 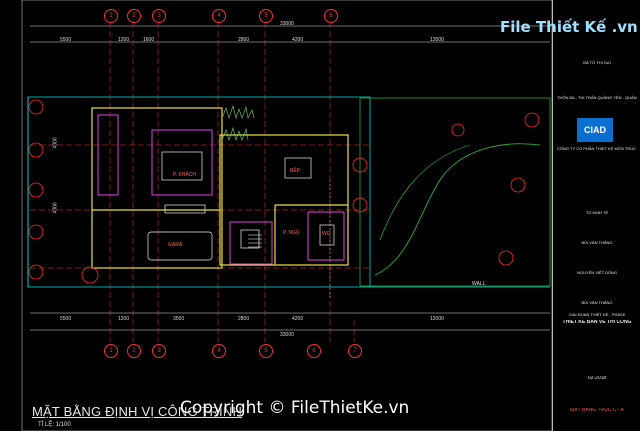 What do you see at coordinates (597, 62) in the screenshot?
I see `tb-client: BÀ TÔ THỊ GAI` at bounding box center [597, 62].